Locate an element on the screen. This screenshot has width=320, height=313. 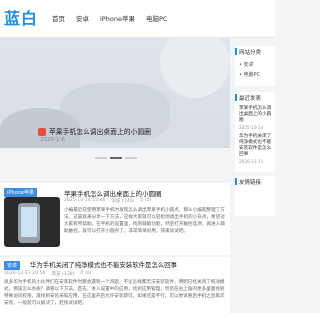
nav-item-pc: 电脑PC is located at coordinates (156, 18).